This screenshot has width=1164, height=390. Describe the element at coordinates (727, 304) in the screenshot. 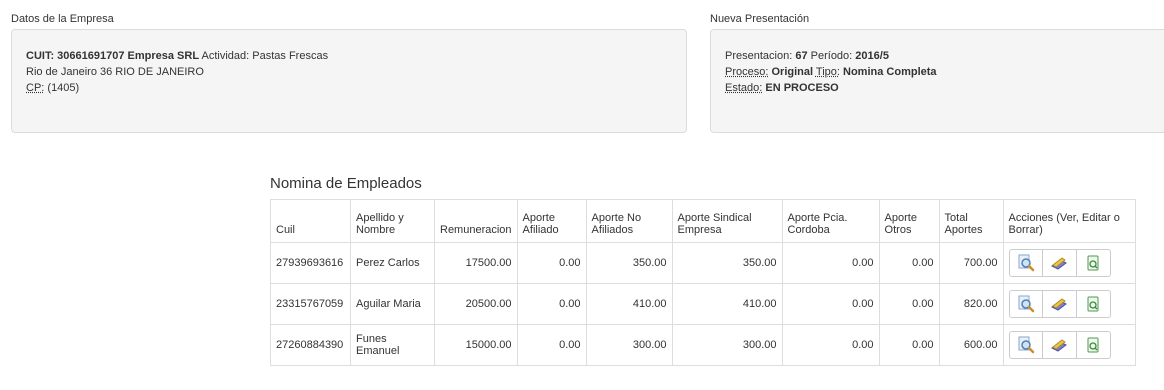

I see `cell-aporte-sindical: 410.00` at that location.